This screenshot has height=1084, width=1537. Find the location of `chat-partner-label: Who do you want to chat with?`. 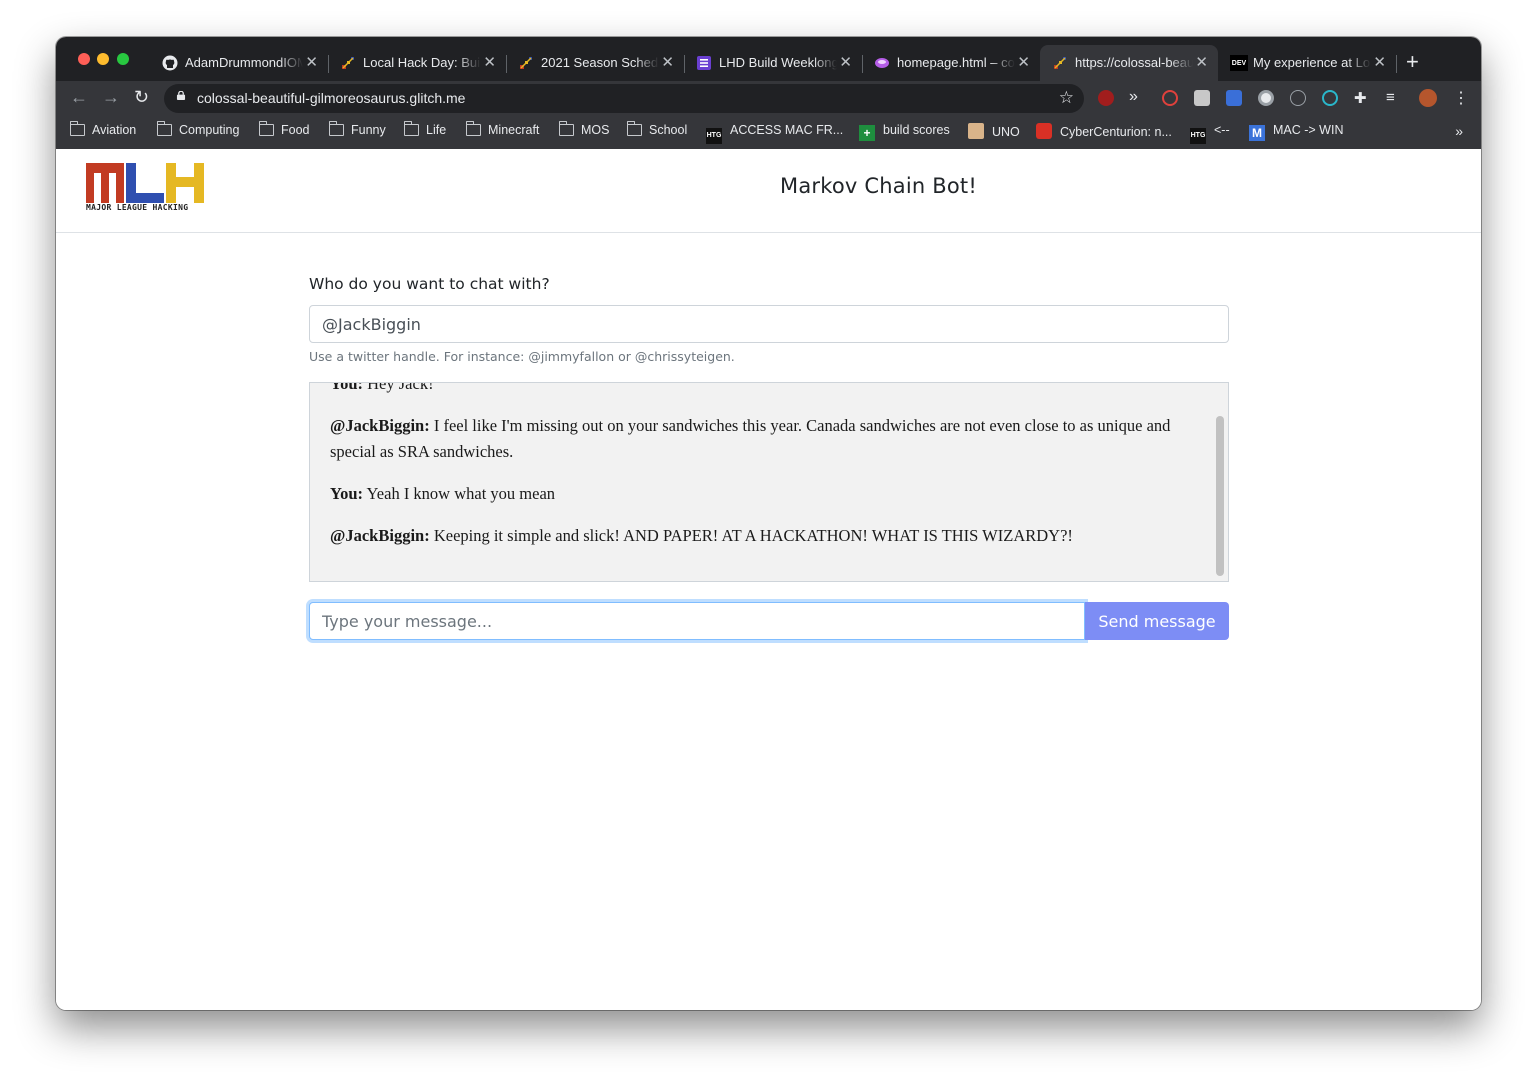

chat-partner-label: Who do you want to chat with? is located at coordinates (429, 284).